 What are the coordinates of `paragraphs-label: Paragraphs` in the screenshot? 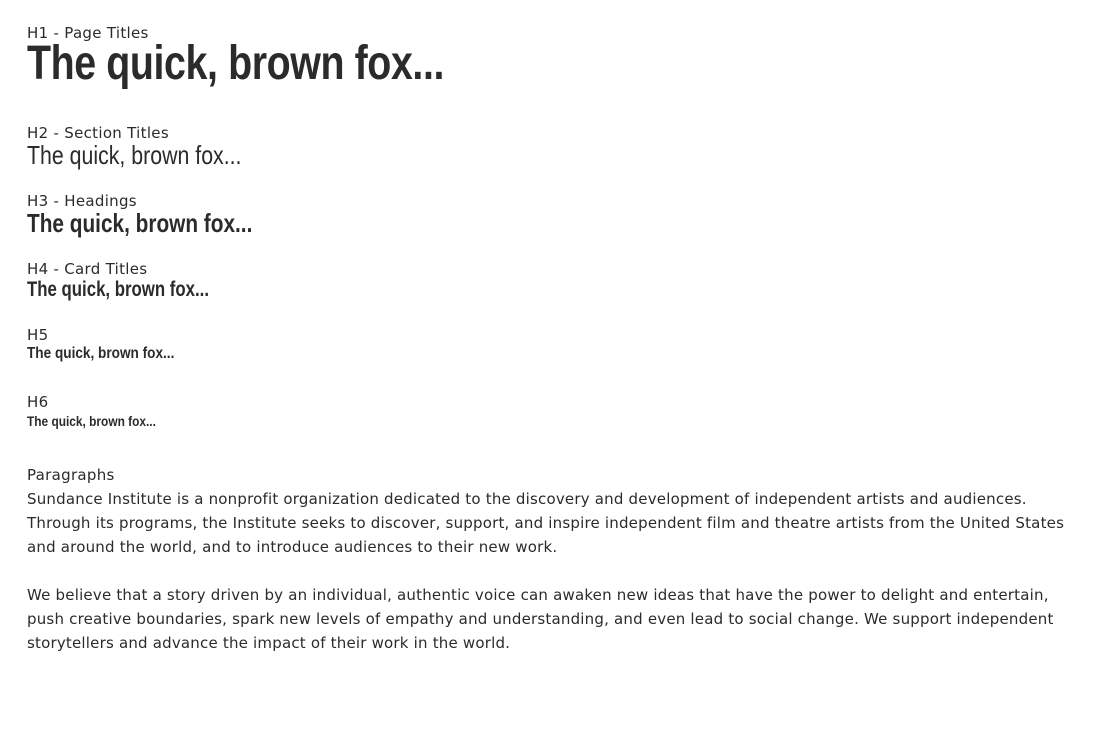 It's located at (71, 475).